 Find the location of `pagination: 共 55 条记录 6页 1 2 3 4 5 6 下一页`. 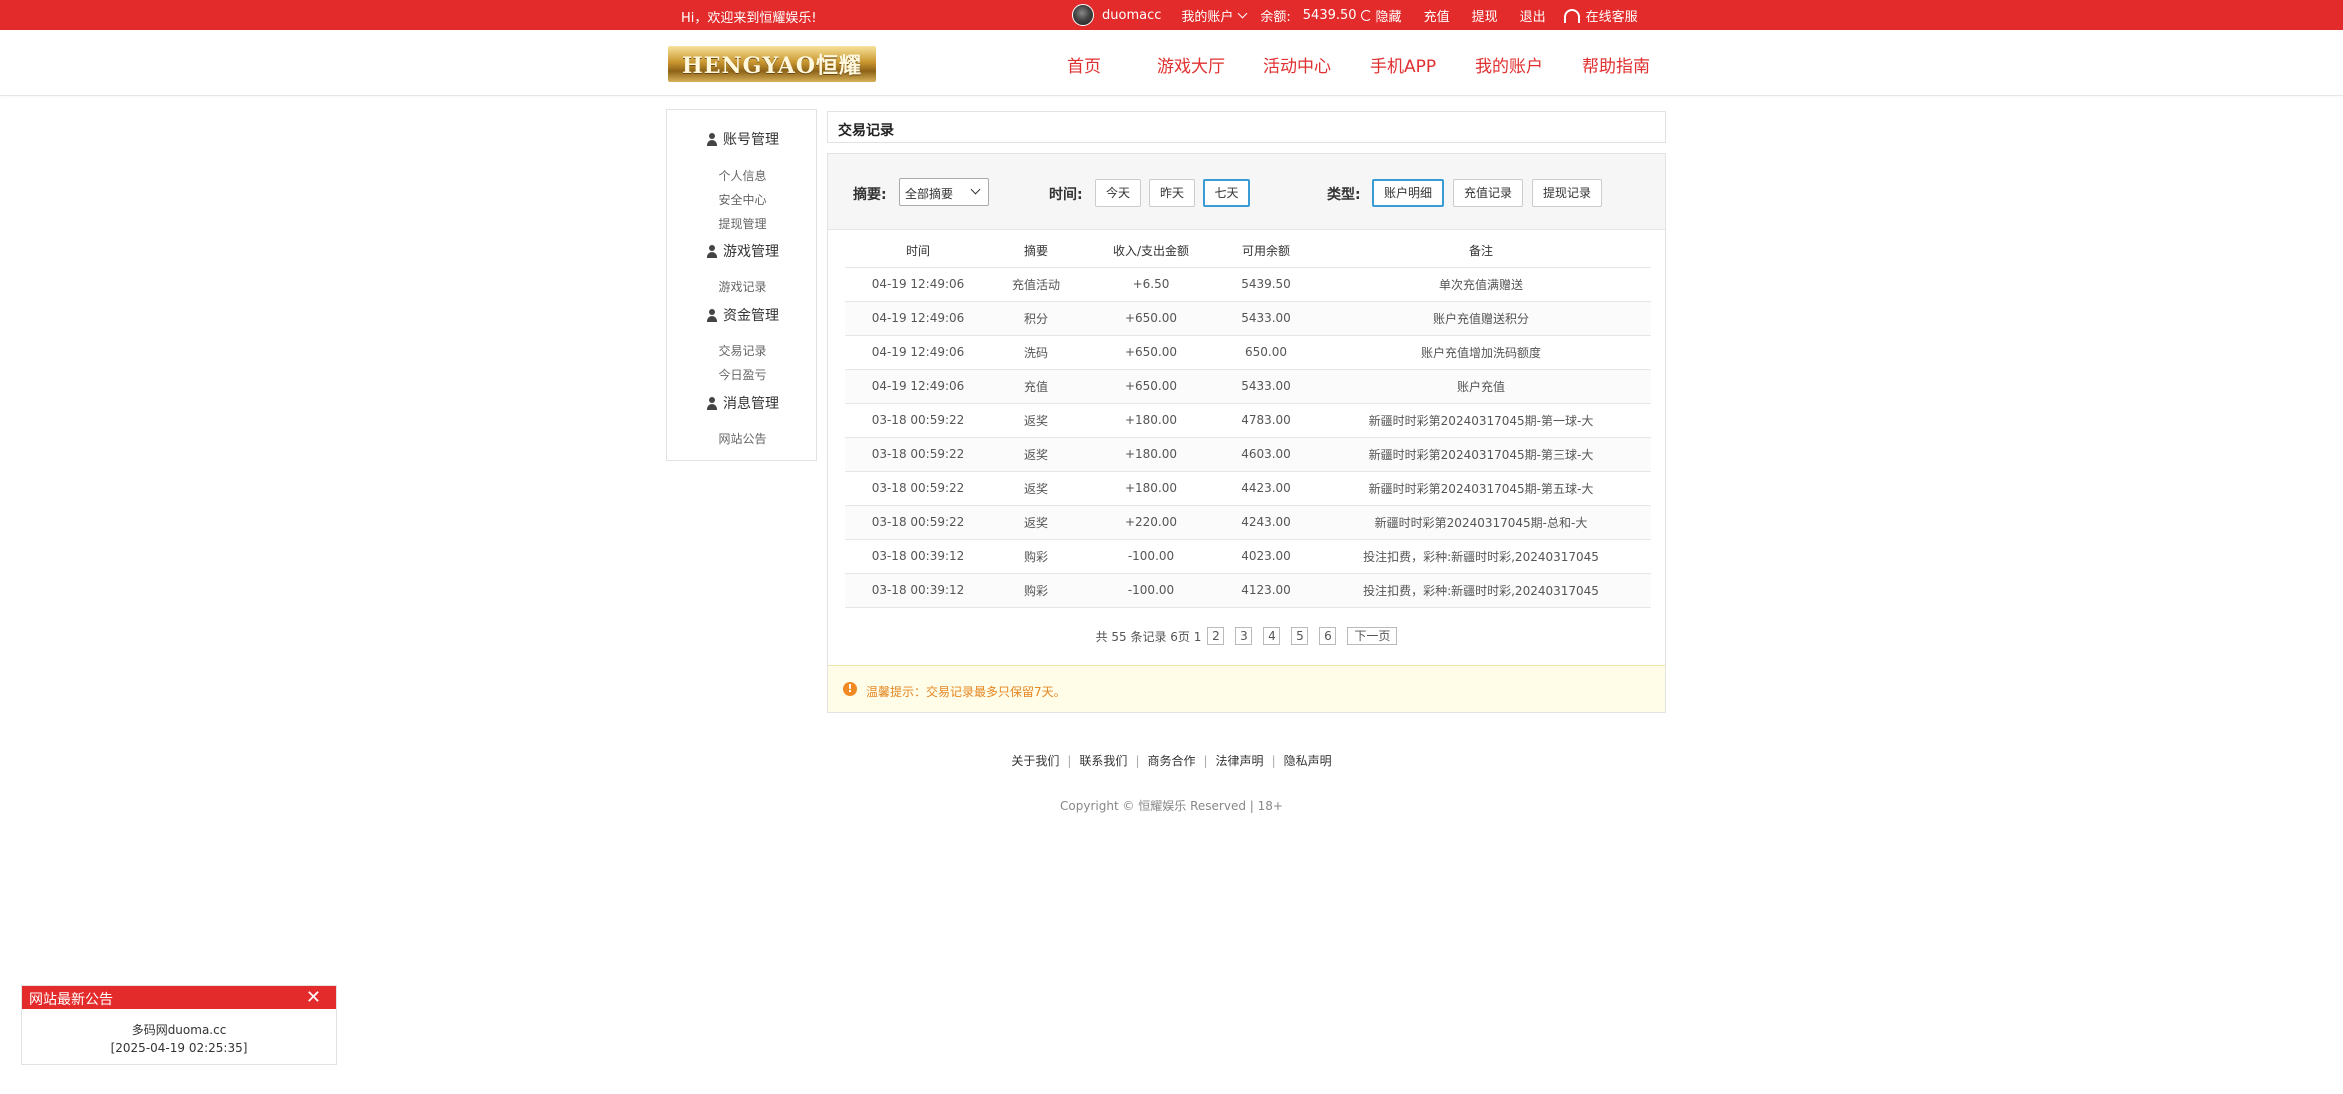

pagination: 共 55 条记录 6页 1 2 3 4 5 6 下一页 is located at coordinates (1246, 636).